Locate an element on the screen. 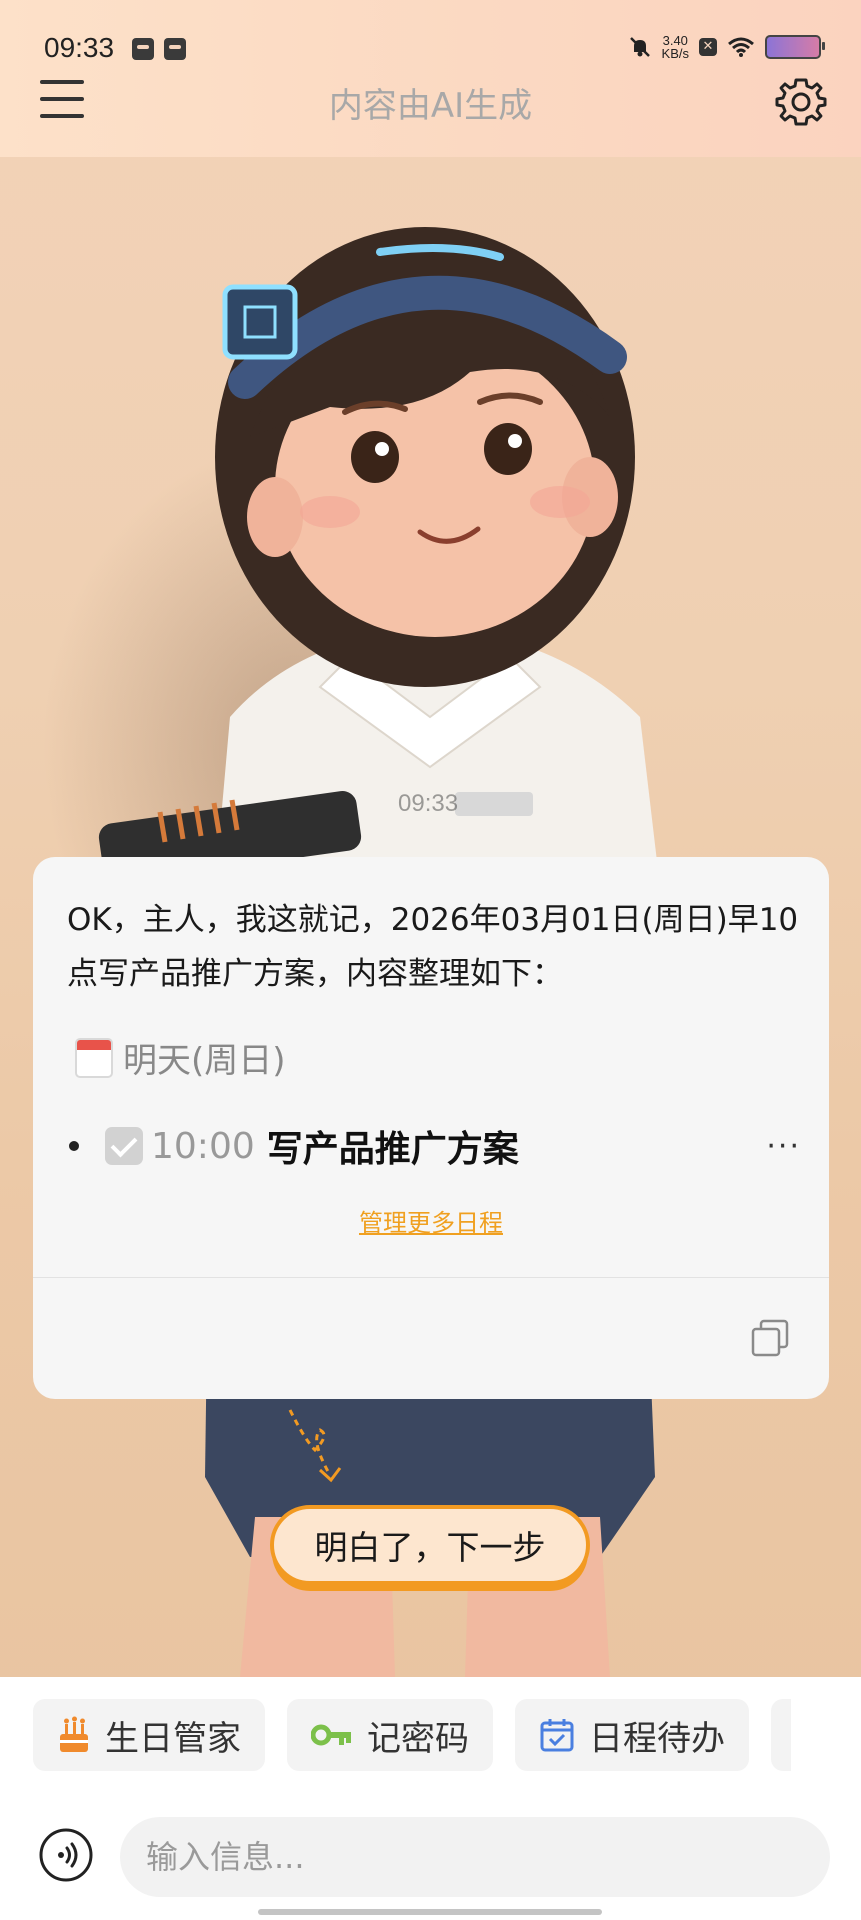 The height and width of the screenshot is (1920, 861). mute-bell-icon is located at coordinates (639, 47).